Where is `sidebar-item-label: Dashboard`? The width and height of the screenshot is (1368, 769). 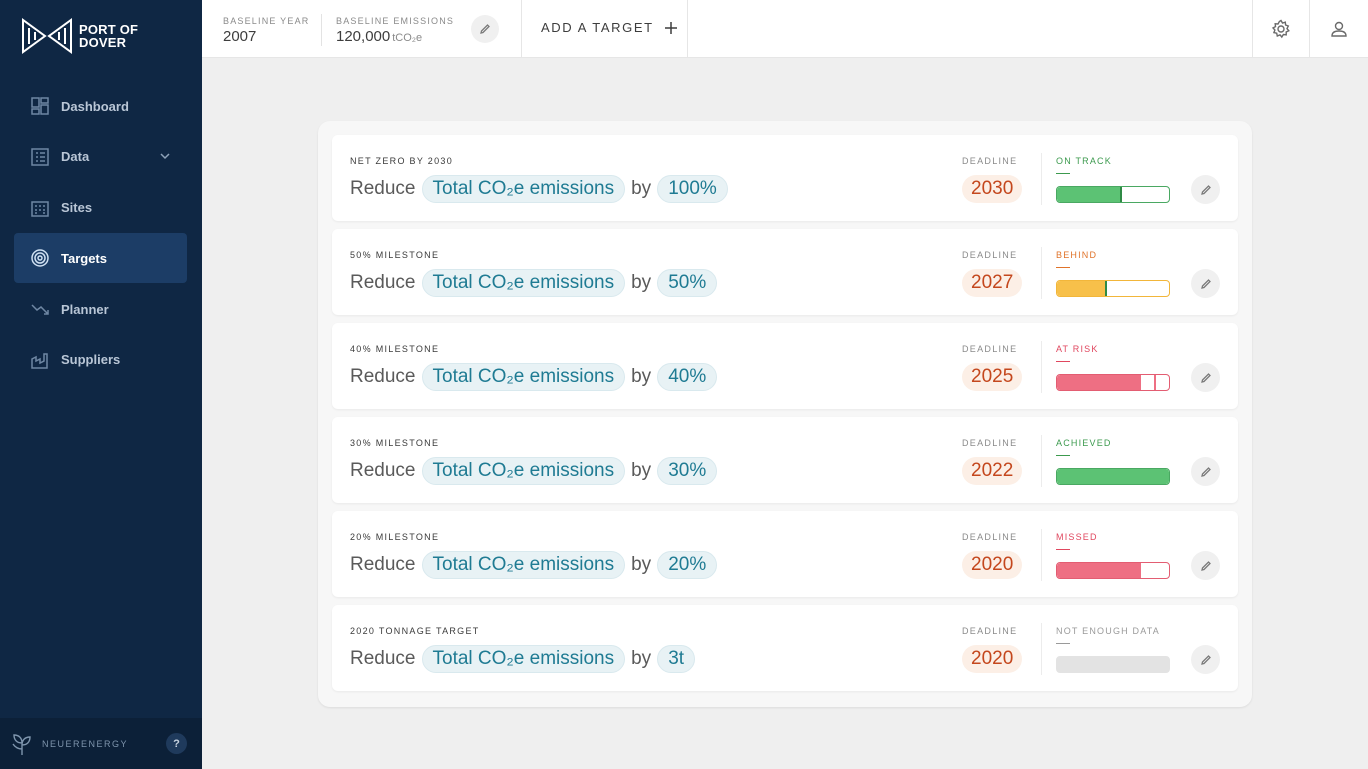 sidebar-item-label: Dashboard is located at coordinates (95, 106).